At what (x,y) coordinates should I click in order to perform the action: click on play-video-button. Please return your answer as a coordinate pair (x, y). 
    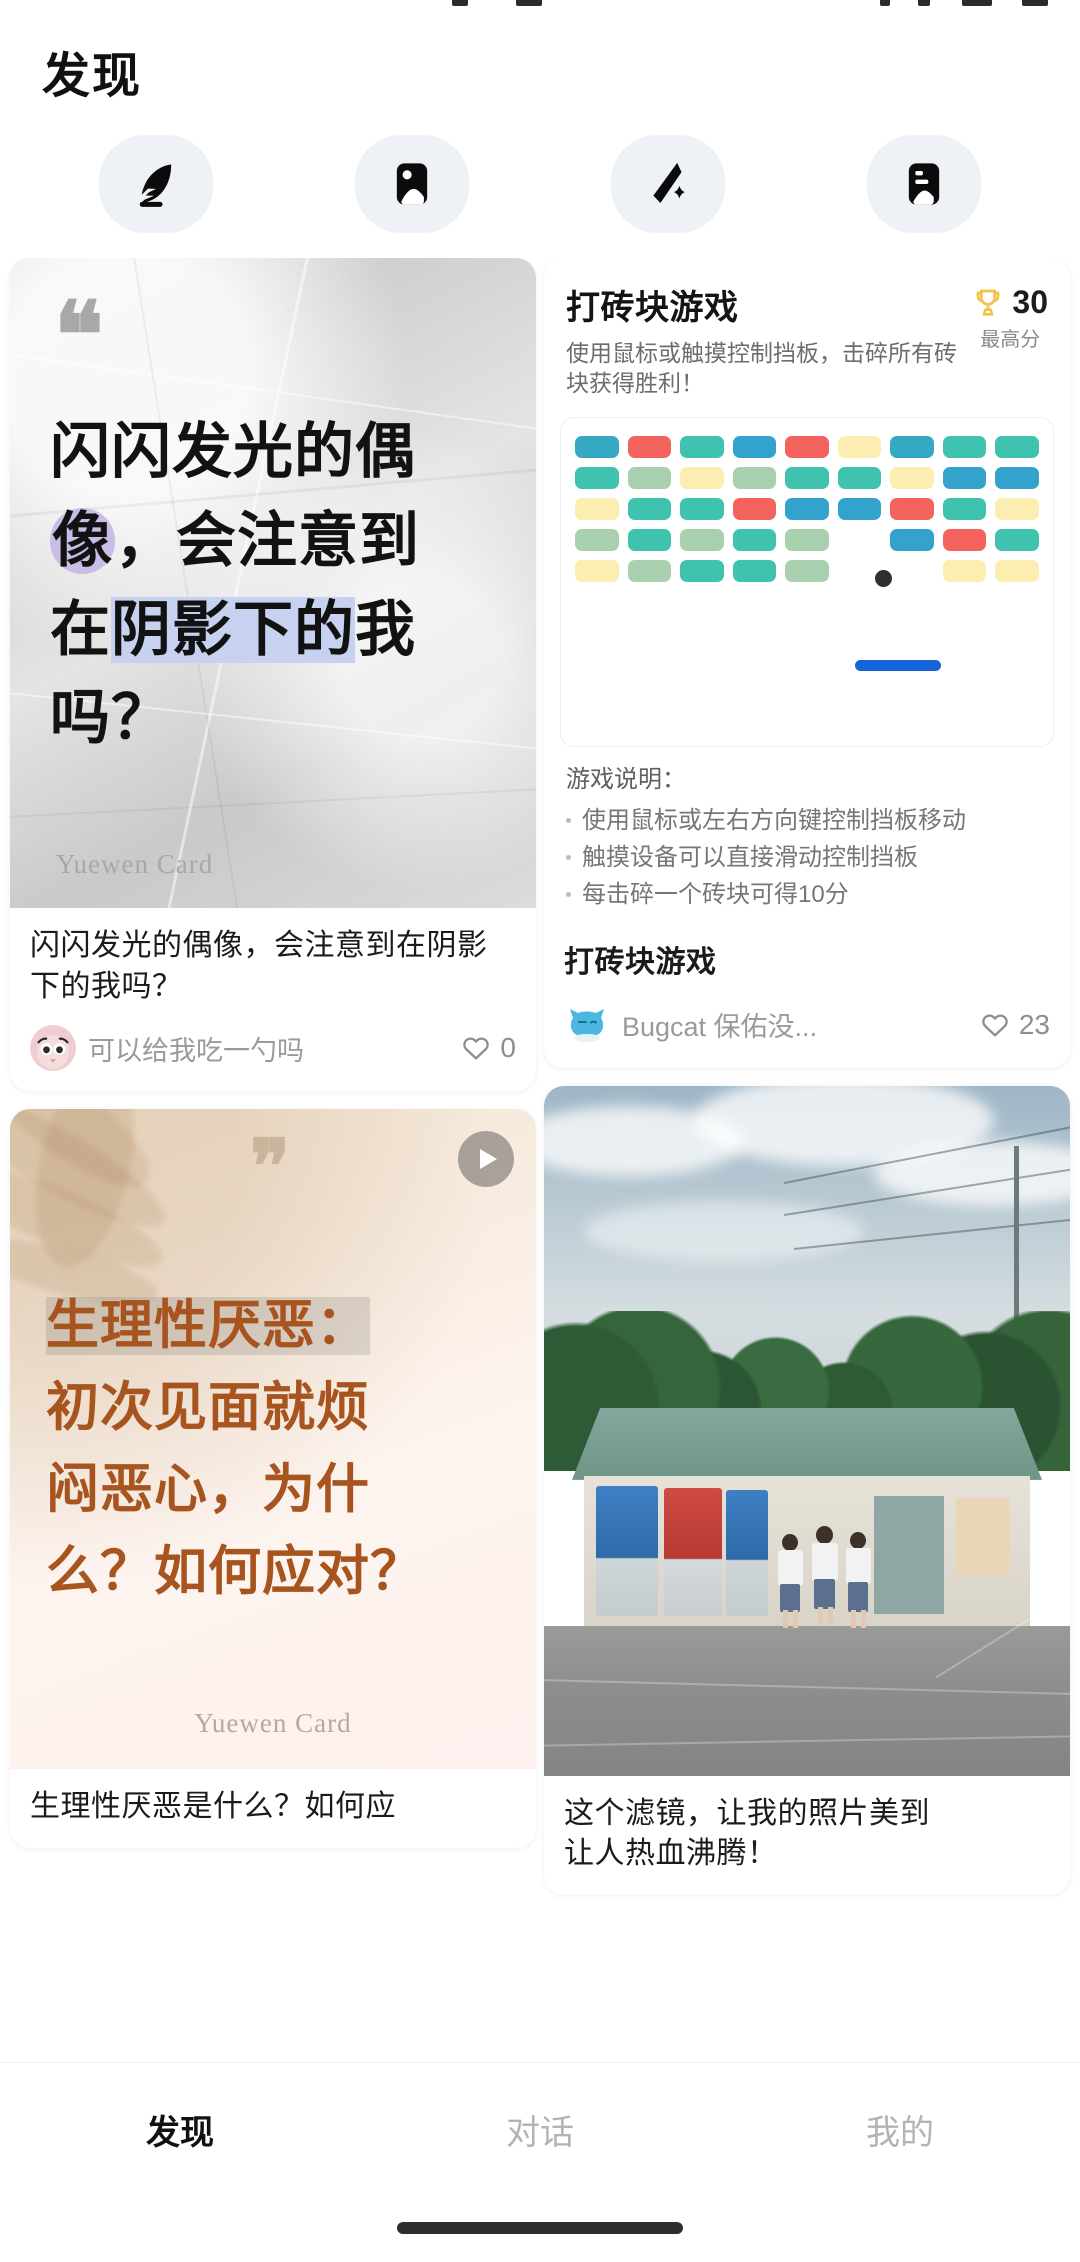
    Looking at the image, I should click on (486, 1159).